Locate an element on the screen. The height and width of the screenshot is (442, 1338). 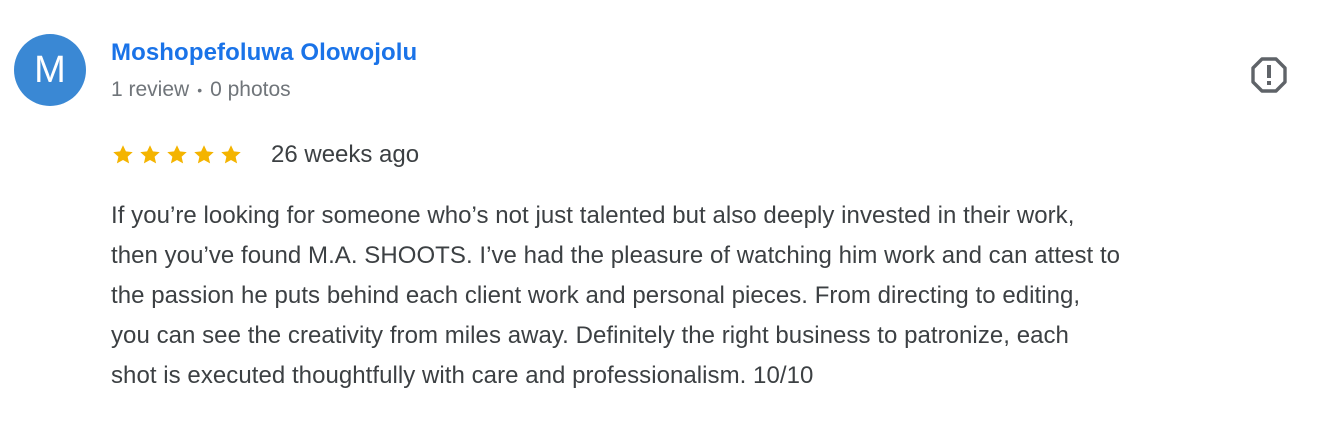
review-timestamp: 26 weeks ago is located at coordinates (345, 154).